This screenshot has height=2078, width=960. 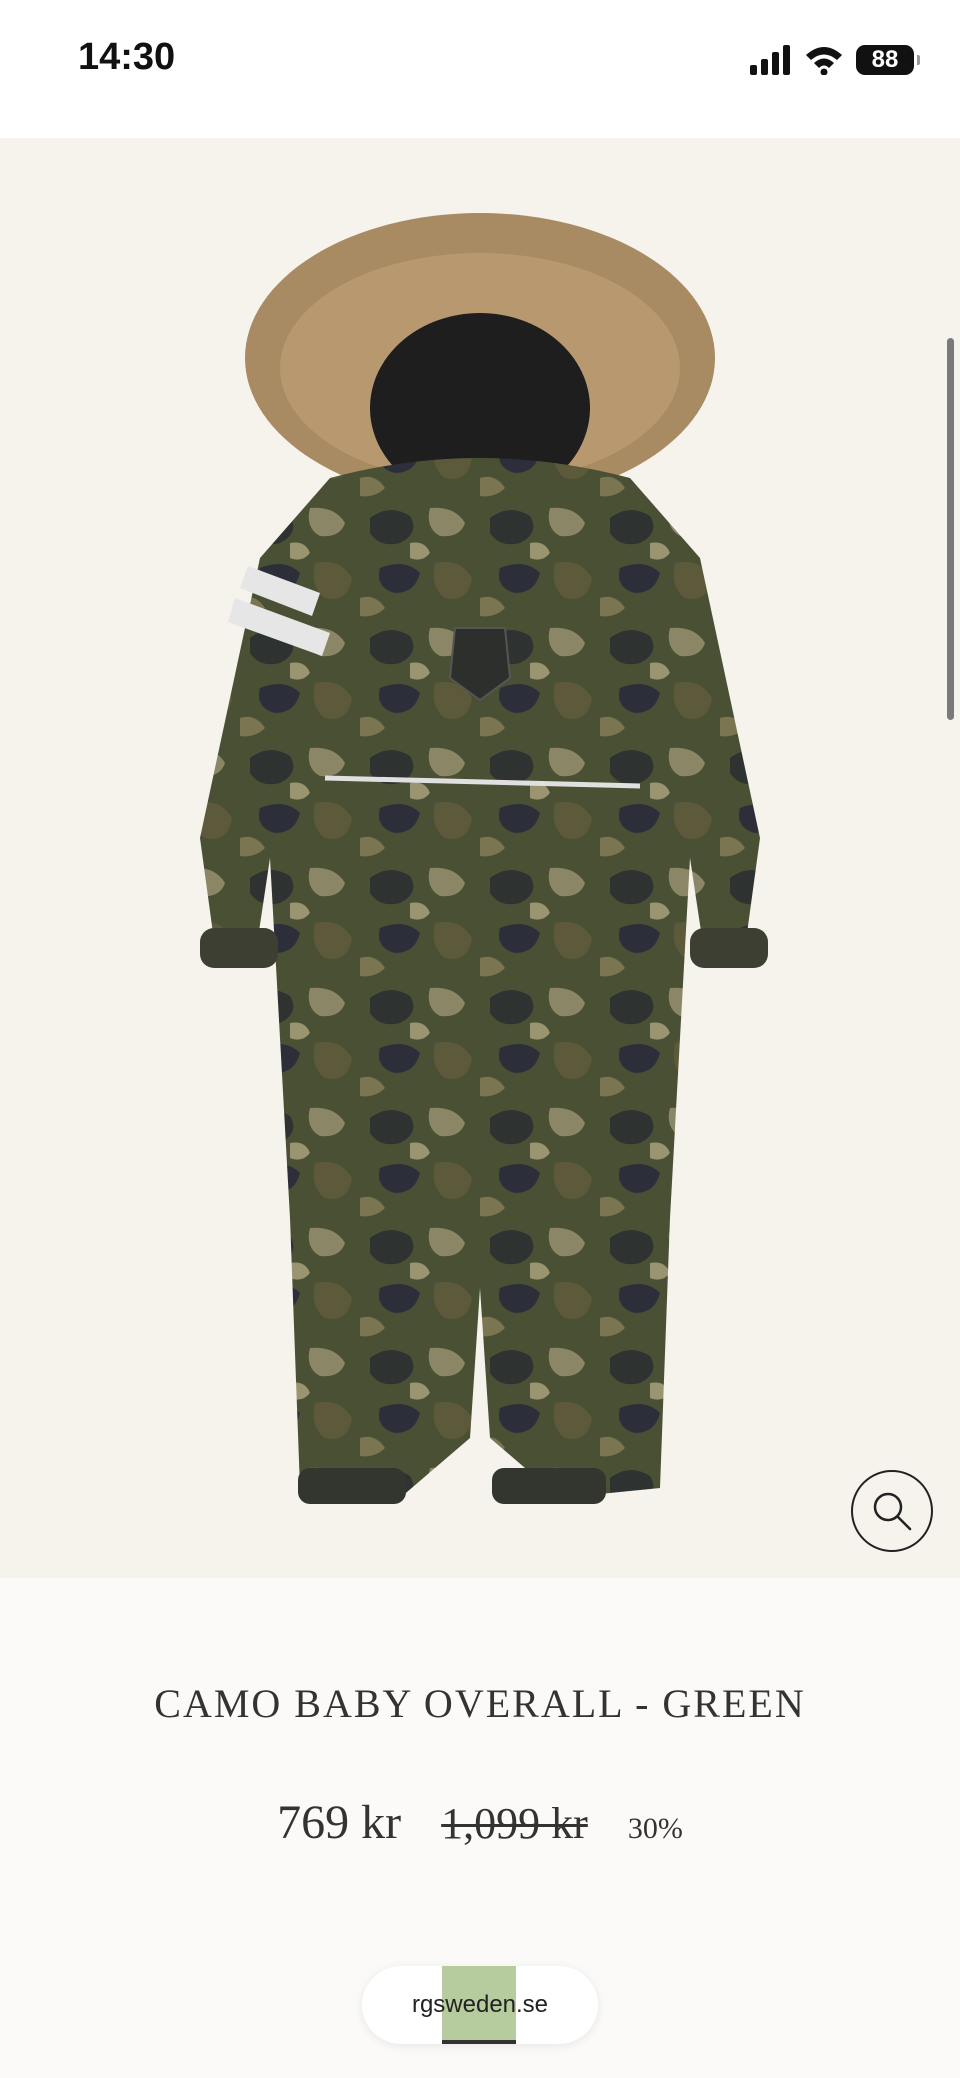 I want to click on price-original: 1,099 kr, so click(x=514, y=1823).